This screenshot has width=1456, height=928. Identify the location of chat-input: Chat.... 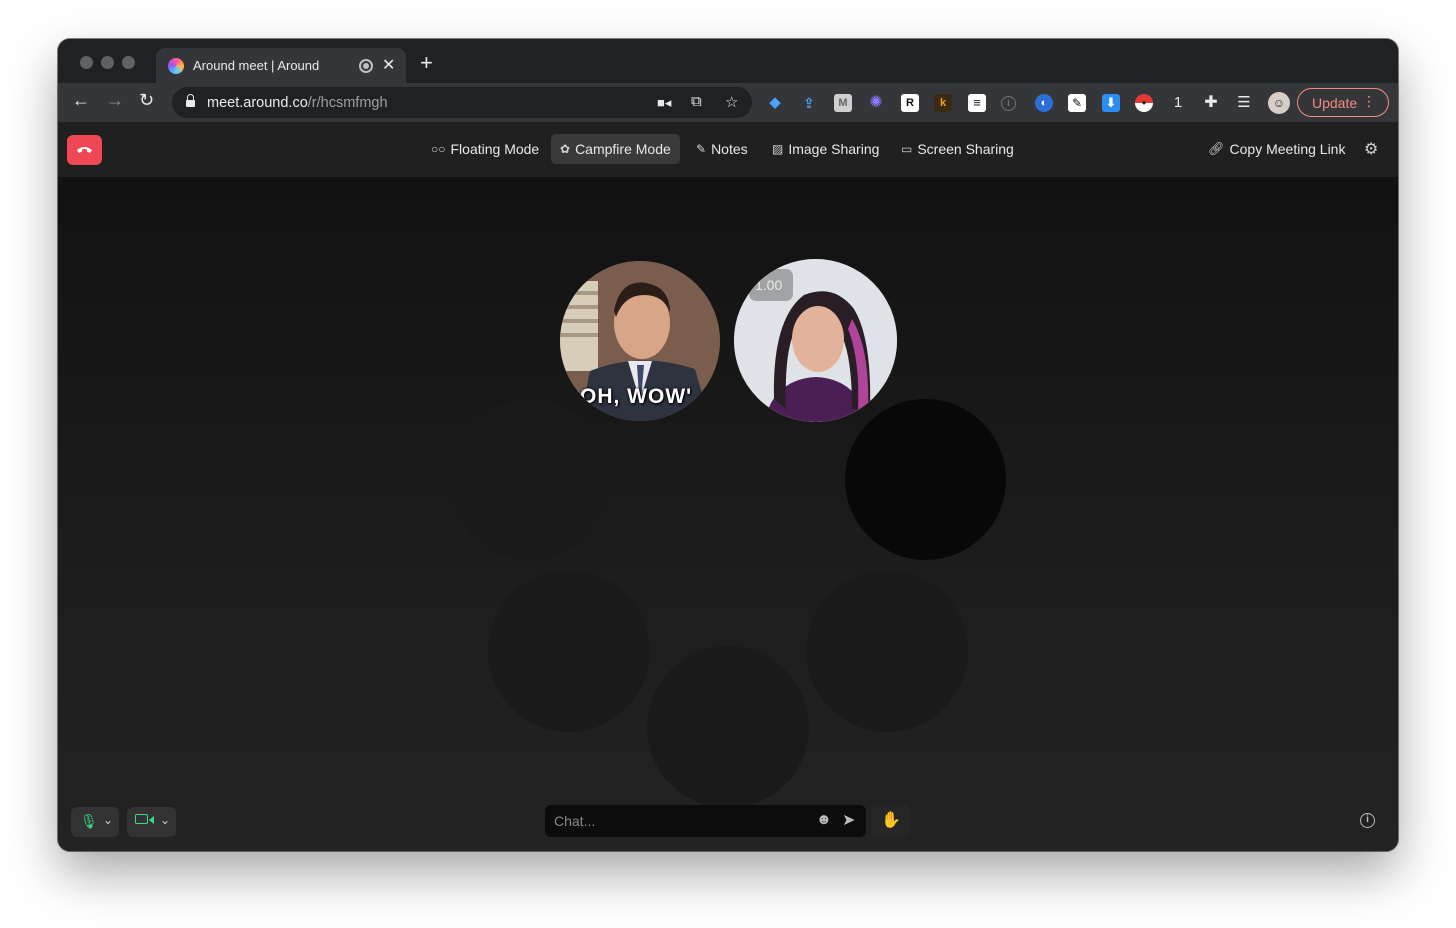
(574, 821).